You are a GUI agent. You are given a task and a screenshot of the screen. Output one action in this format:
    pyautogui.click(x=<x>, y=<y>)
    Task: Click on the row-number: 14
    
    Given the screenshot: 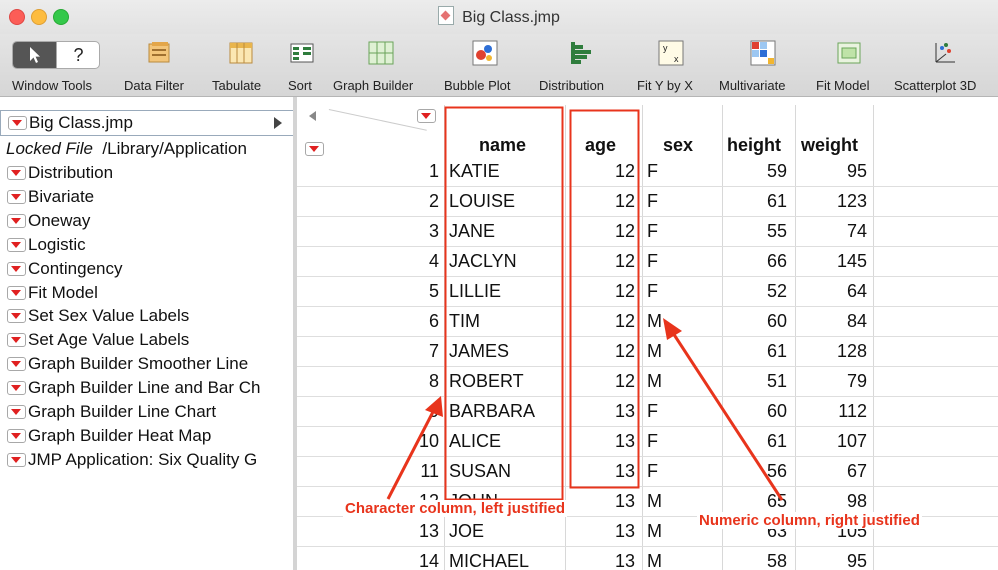 What is the action you would take?
    pyautogui.click(x=368, y=560)
    